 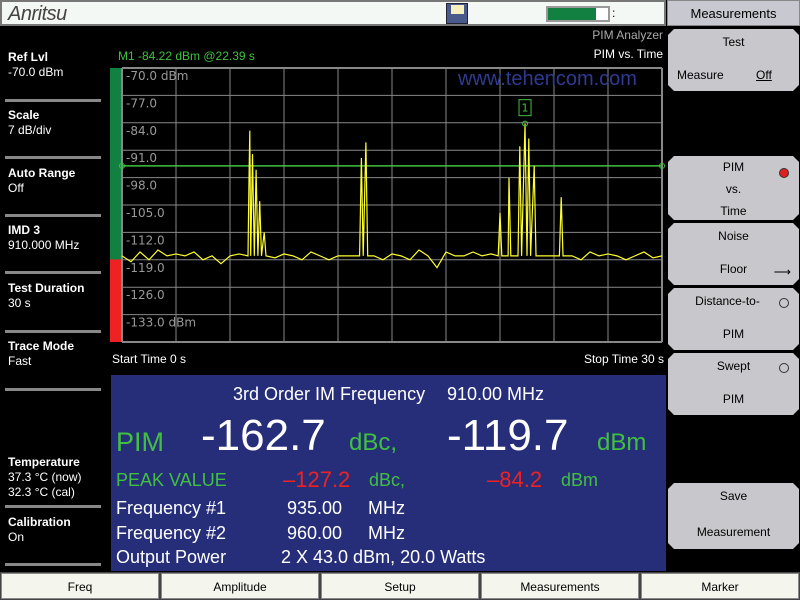 What do you see at coordinates (733, 60) in the screenshot?
I see `test-measure-button: Test Measure Off` at bounding box center [733, 60].